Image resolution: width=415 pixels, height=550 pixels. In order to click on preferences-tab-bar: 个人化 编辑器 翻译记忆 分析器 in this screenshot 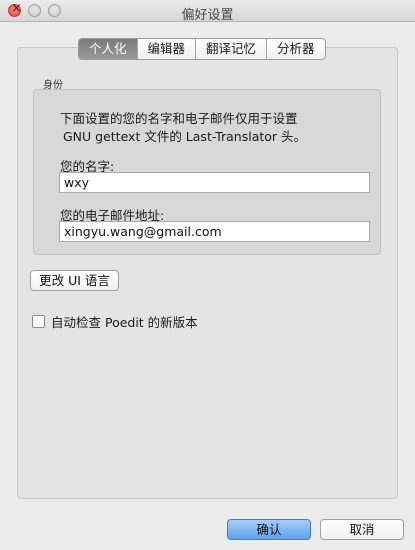, I will do `click(202, 49)`.